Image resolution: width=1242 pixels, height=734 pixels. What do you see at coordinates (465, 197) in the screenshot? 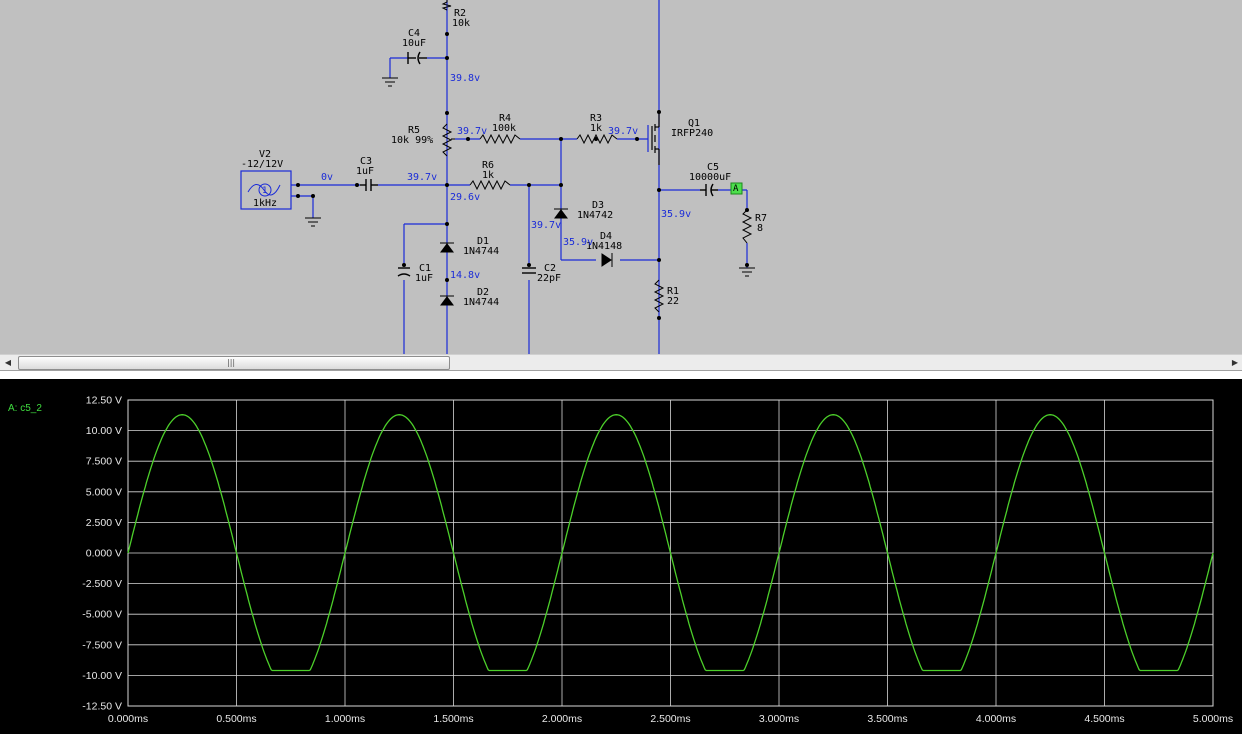
I see `voltage-zener-top: 29.6v` at bounding box center [465, 197].